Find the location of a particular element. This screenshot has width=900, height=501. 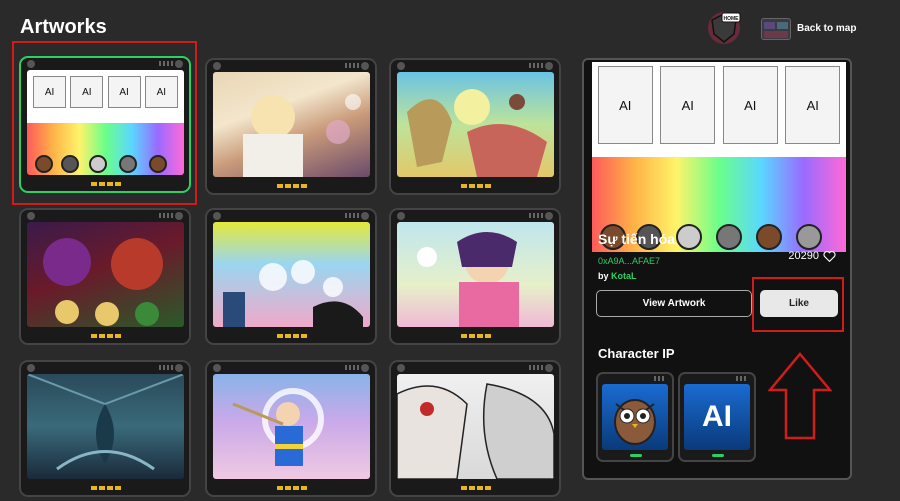

up-arrow-annotation-icon is located at coordinates (800, 396).